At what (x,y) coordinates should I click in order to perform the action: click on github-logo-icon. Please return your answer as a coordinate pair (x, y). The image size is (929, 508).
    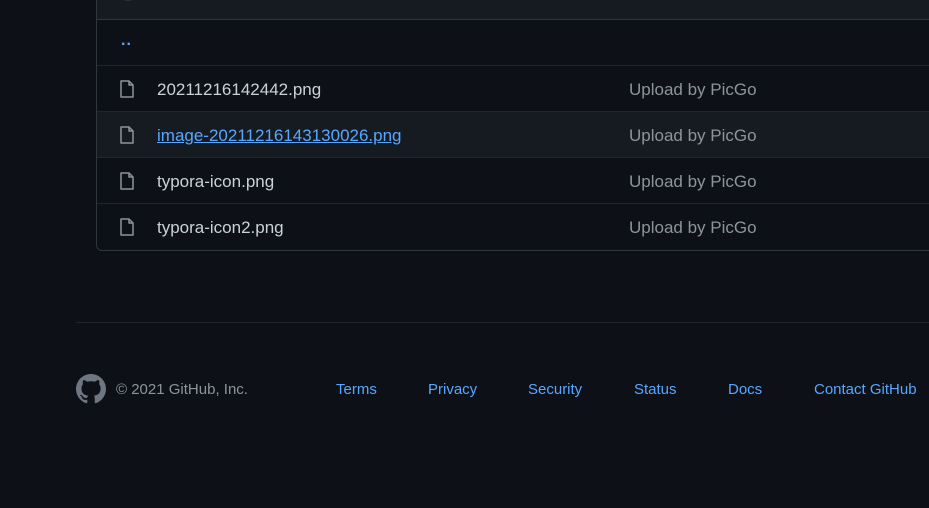
    Looking at the image, I should click on (91, 389).